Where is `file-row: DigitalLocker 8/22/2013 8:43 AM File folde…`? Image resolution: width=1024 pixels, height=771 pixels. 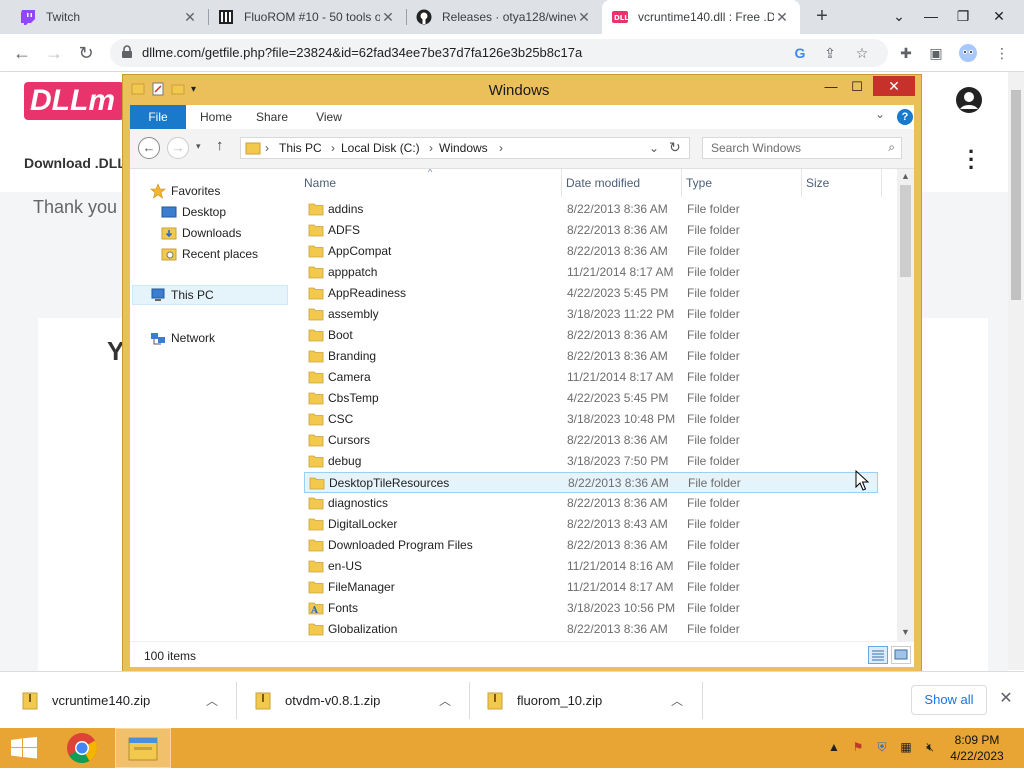
file-row: DigitalLocker 8/22/2013 8:43 AM File folde… is located at coordinates (591, 524).